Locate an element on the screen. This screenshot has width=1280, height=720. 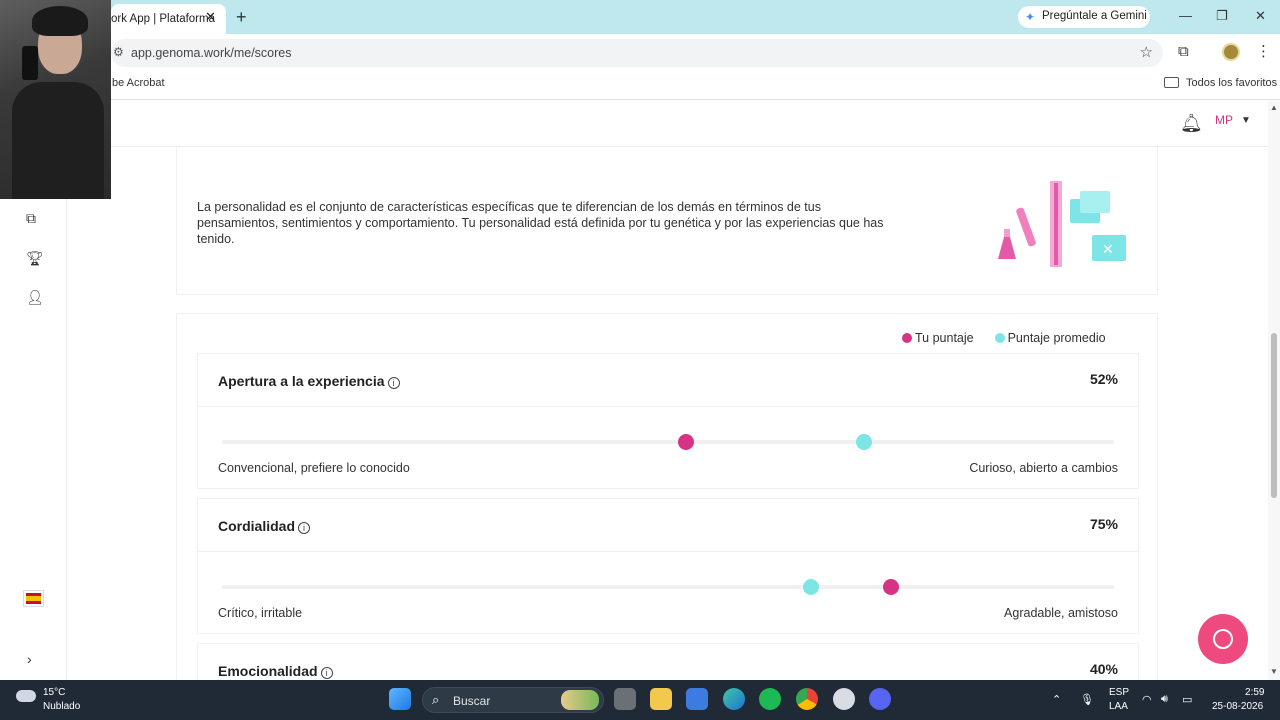
webcam-person-body is located at coordinates (58, 140).